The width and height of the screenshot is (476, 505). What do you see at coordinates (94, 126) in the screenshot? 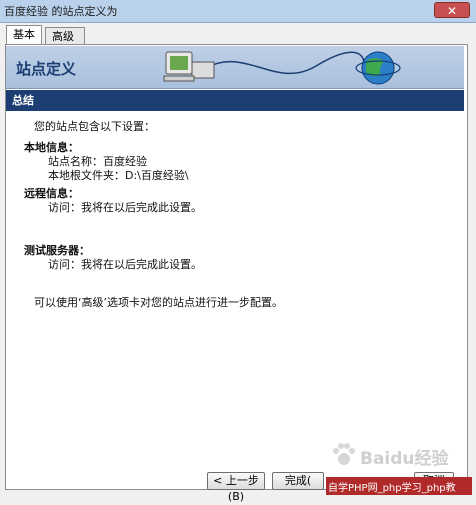
I see `summary-intro: 您的站点包含以下设置：` at bounding box center [94, 126].